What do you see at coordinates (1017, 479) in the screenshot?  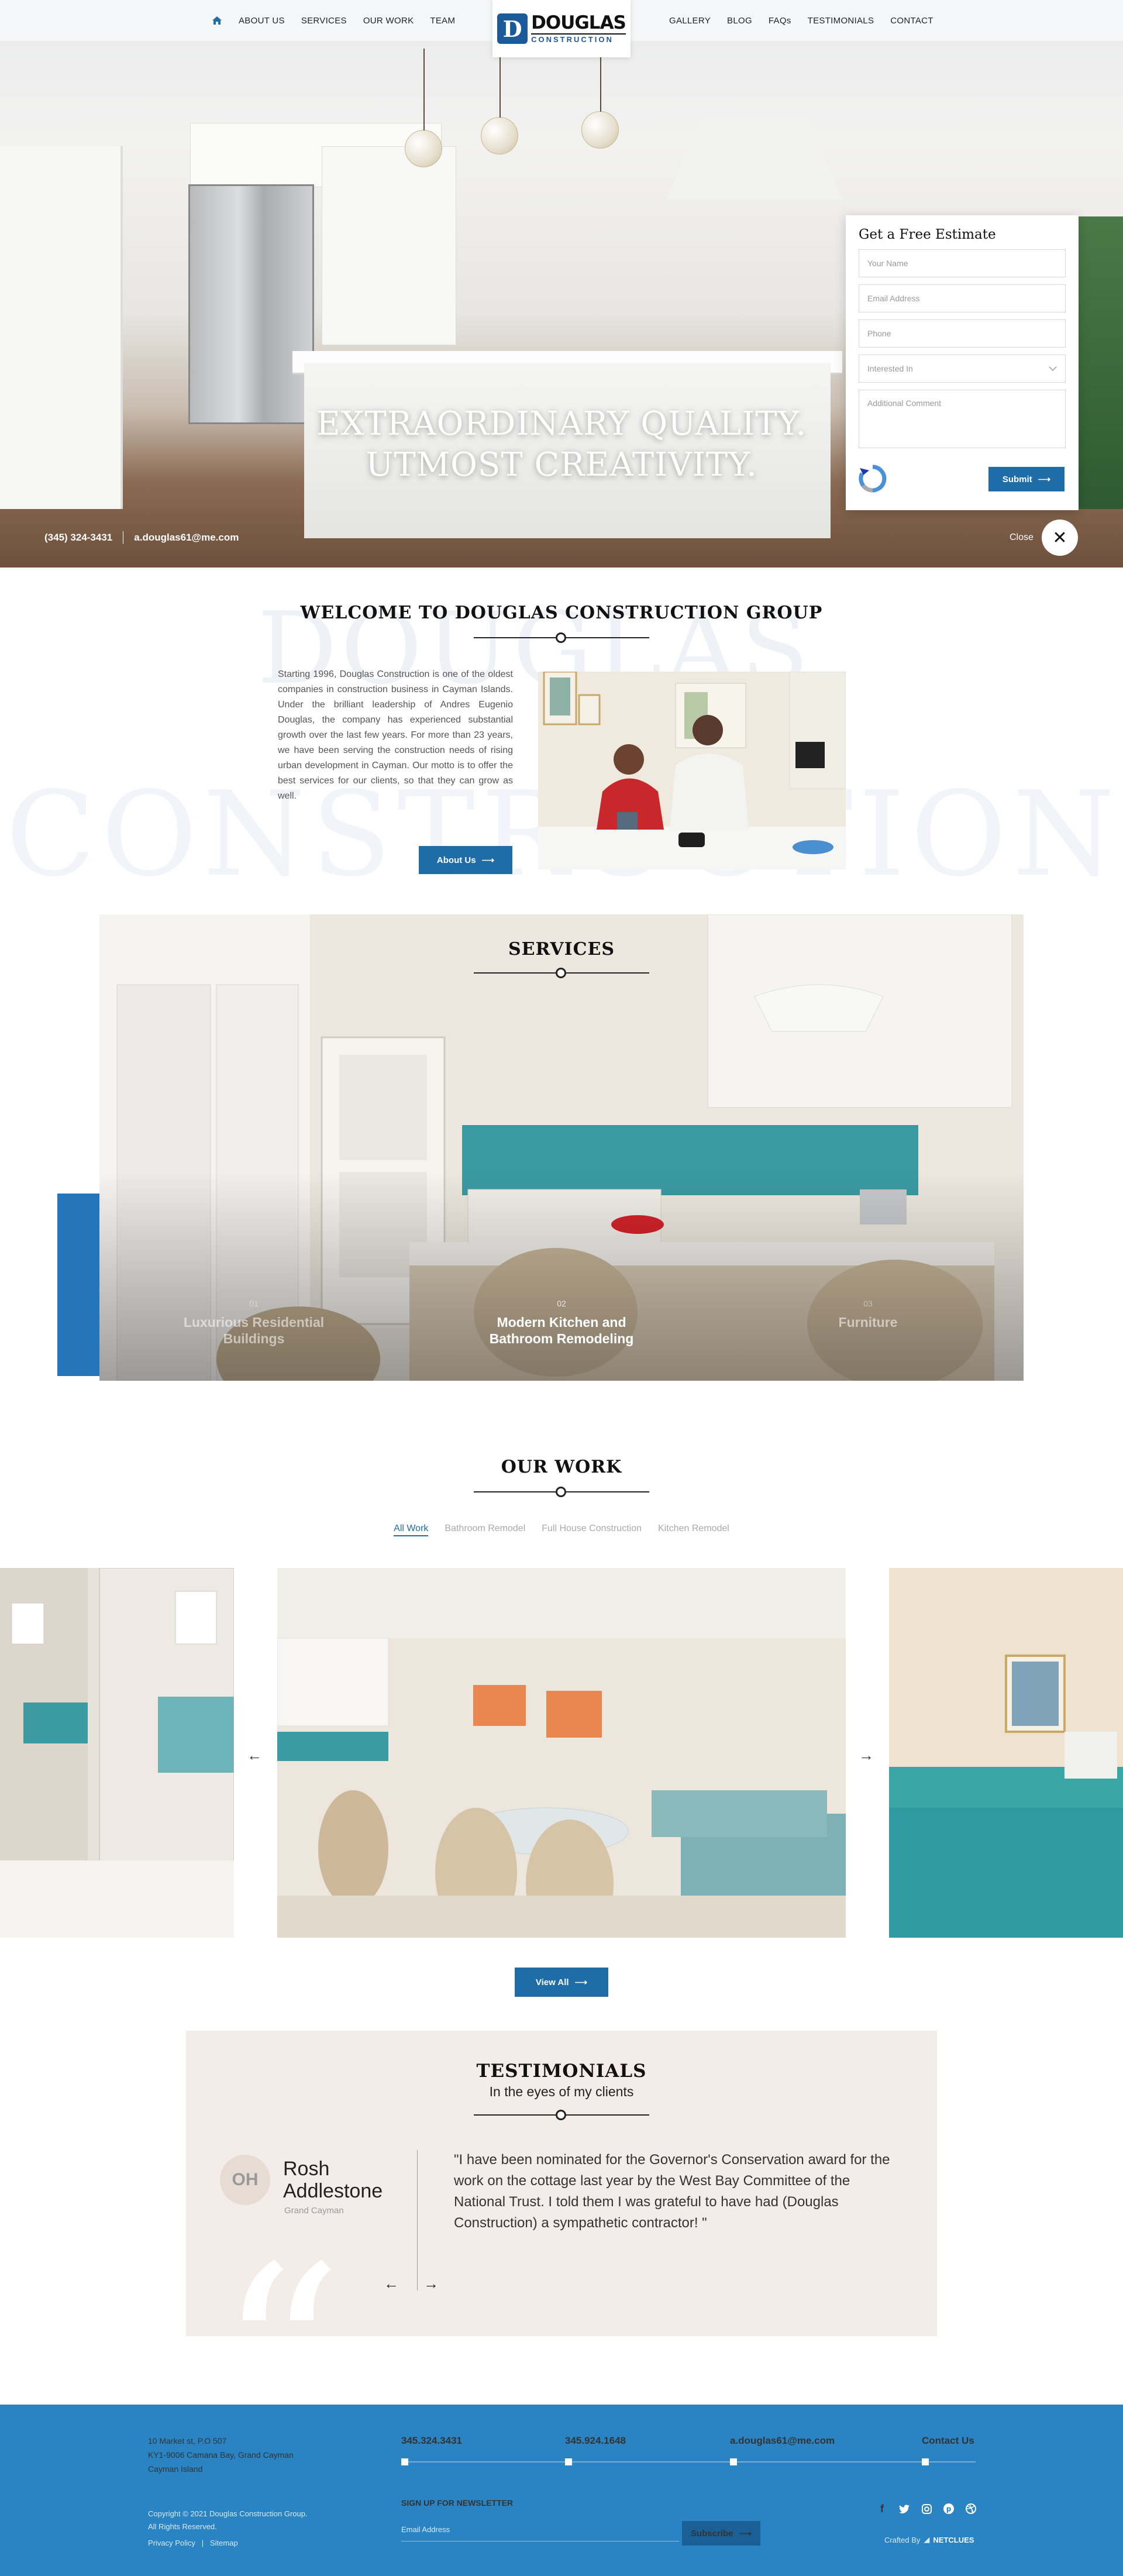 I see `submit-label: Submit` at bounding box center [1017, 479].